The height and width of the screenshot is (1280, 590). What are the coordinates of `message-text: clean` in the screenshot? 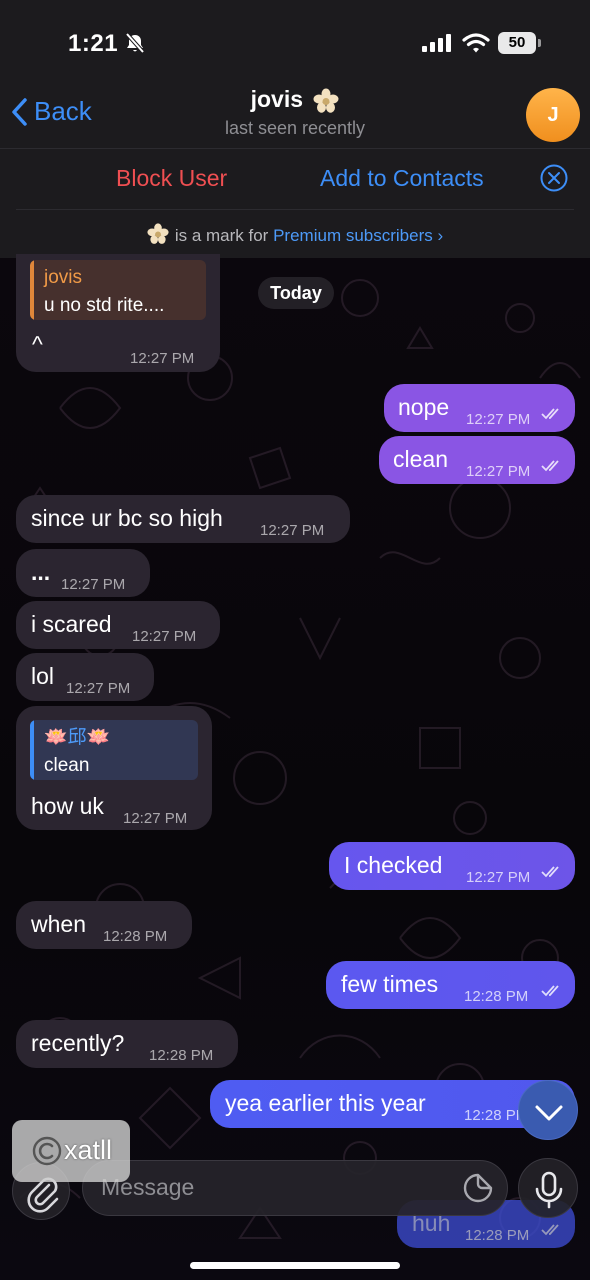 It's located at (420, 459).